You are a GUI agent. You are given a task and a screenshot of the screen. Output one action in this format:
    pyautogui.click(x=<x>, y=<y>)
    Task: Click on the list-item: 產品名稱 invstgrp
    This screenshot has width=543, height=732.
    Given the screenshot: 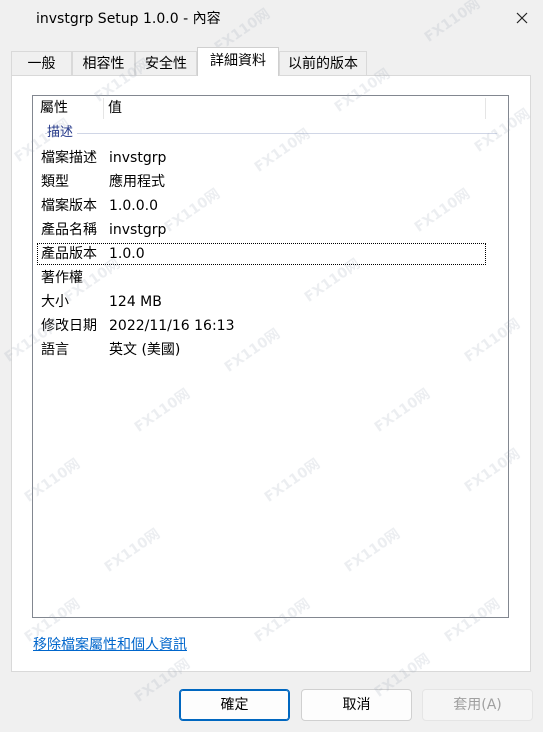 What is the action you would take?
    pyautogui.click(x=260, y=230)
    